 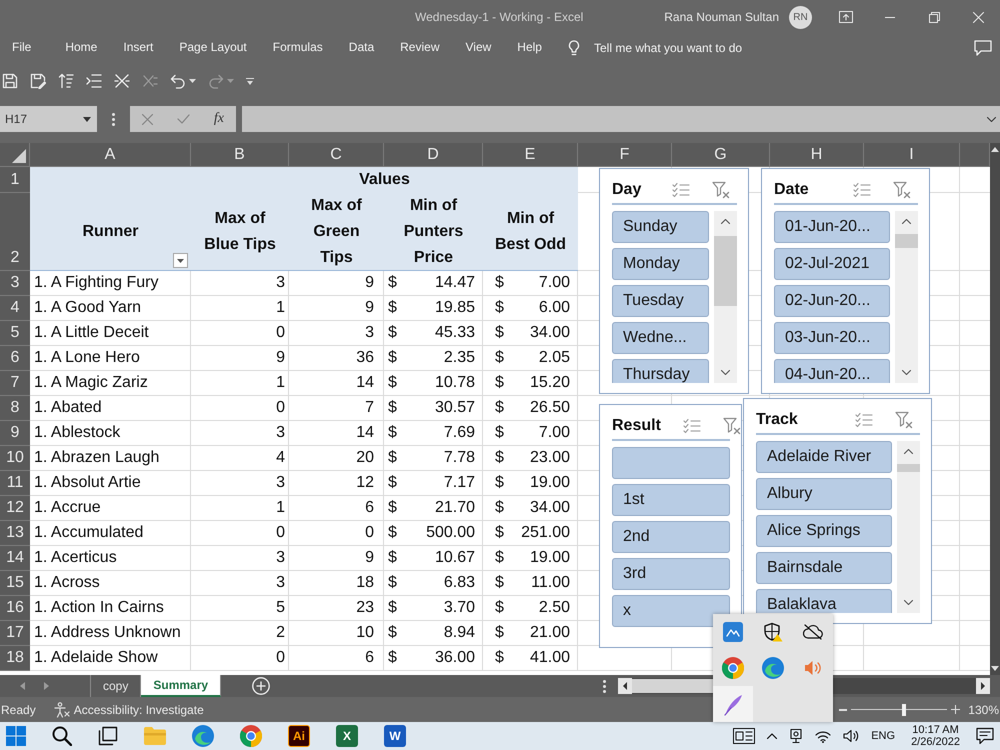 What do you see at coordinates (883, 736) in the screenshot?
I see `language-indicator: ENG` at bounding box center [883, 736].